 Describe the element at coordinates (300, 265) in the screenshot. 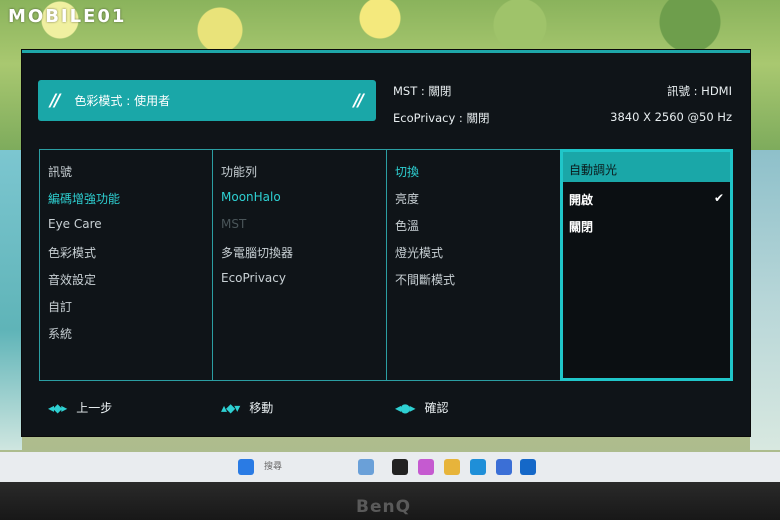

I see `menu-column-sub: 功能列 MoonHalo MST 多電腦切換器 EcoPrivacy` at that location.